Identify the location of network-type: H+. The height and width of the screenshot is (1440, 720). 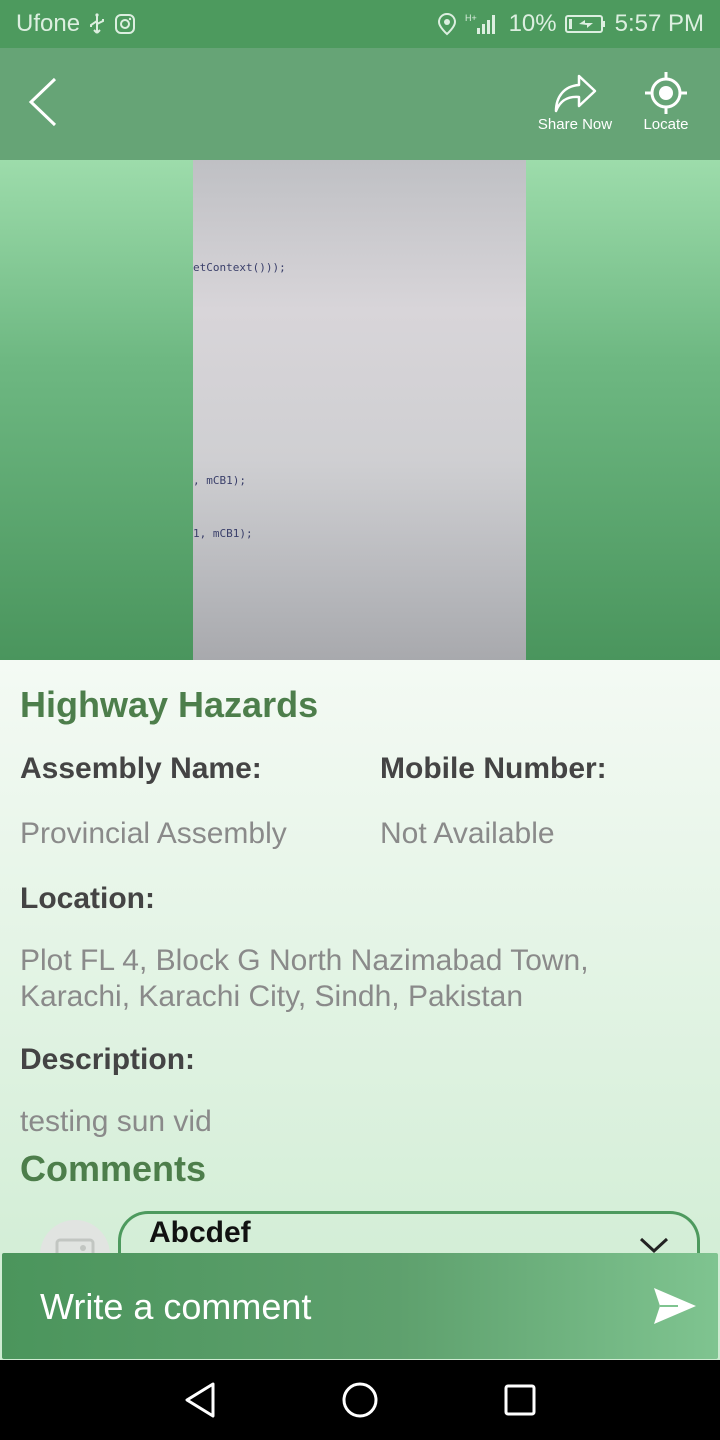
(471, 18).